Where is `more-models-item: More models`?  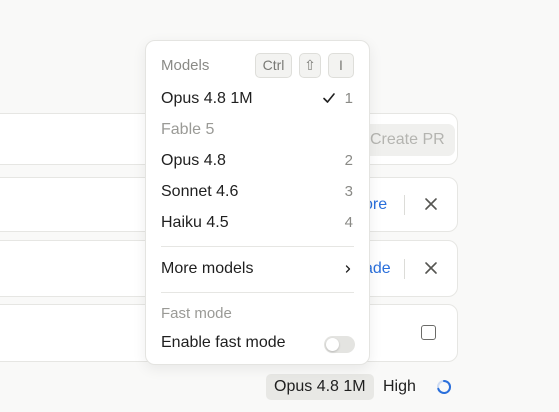
more-models-item: More models is located at coordinates (257, 269).